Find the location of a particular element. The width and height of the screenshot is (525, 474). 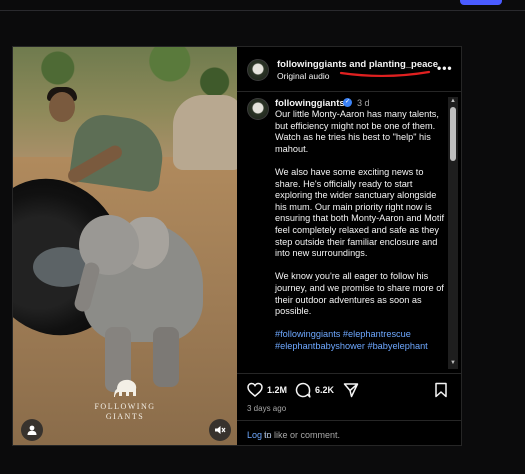

user-tag-icon is located at coordinates (32, 430).